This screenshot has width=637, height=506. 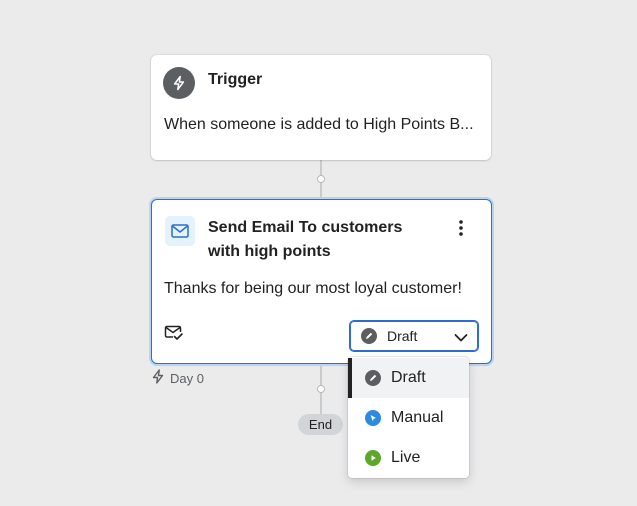 I want to click on live-play-icon, so click(x=373, y=458).